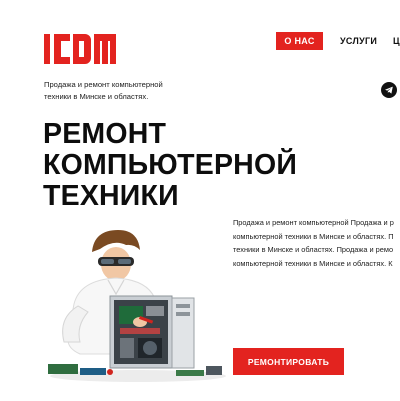 The height and width of the screenshot is (401, 400). Describe the element at coordinates (288, 361) in the screenshot. I see `repair-cta-button: РЕМОНТИРОВАТЬ` at that location.